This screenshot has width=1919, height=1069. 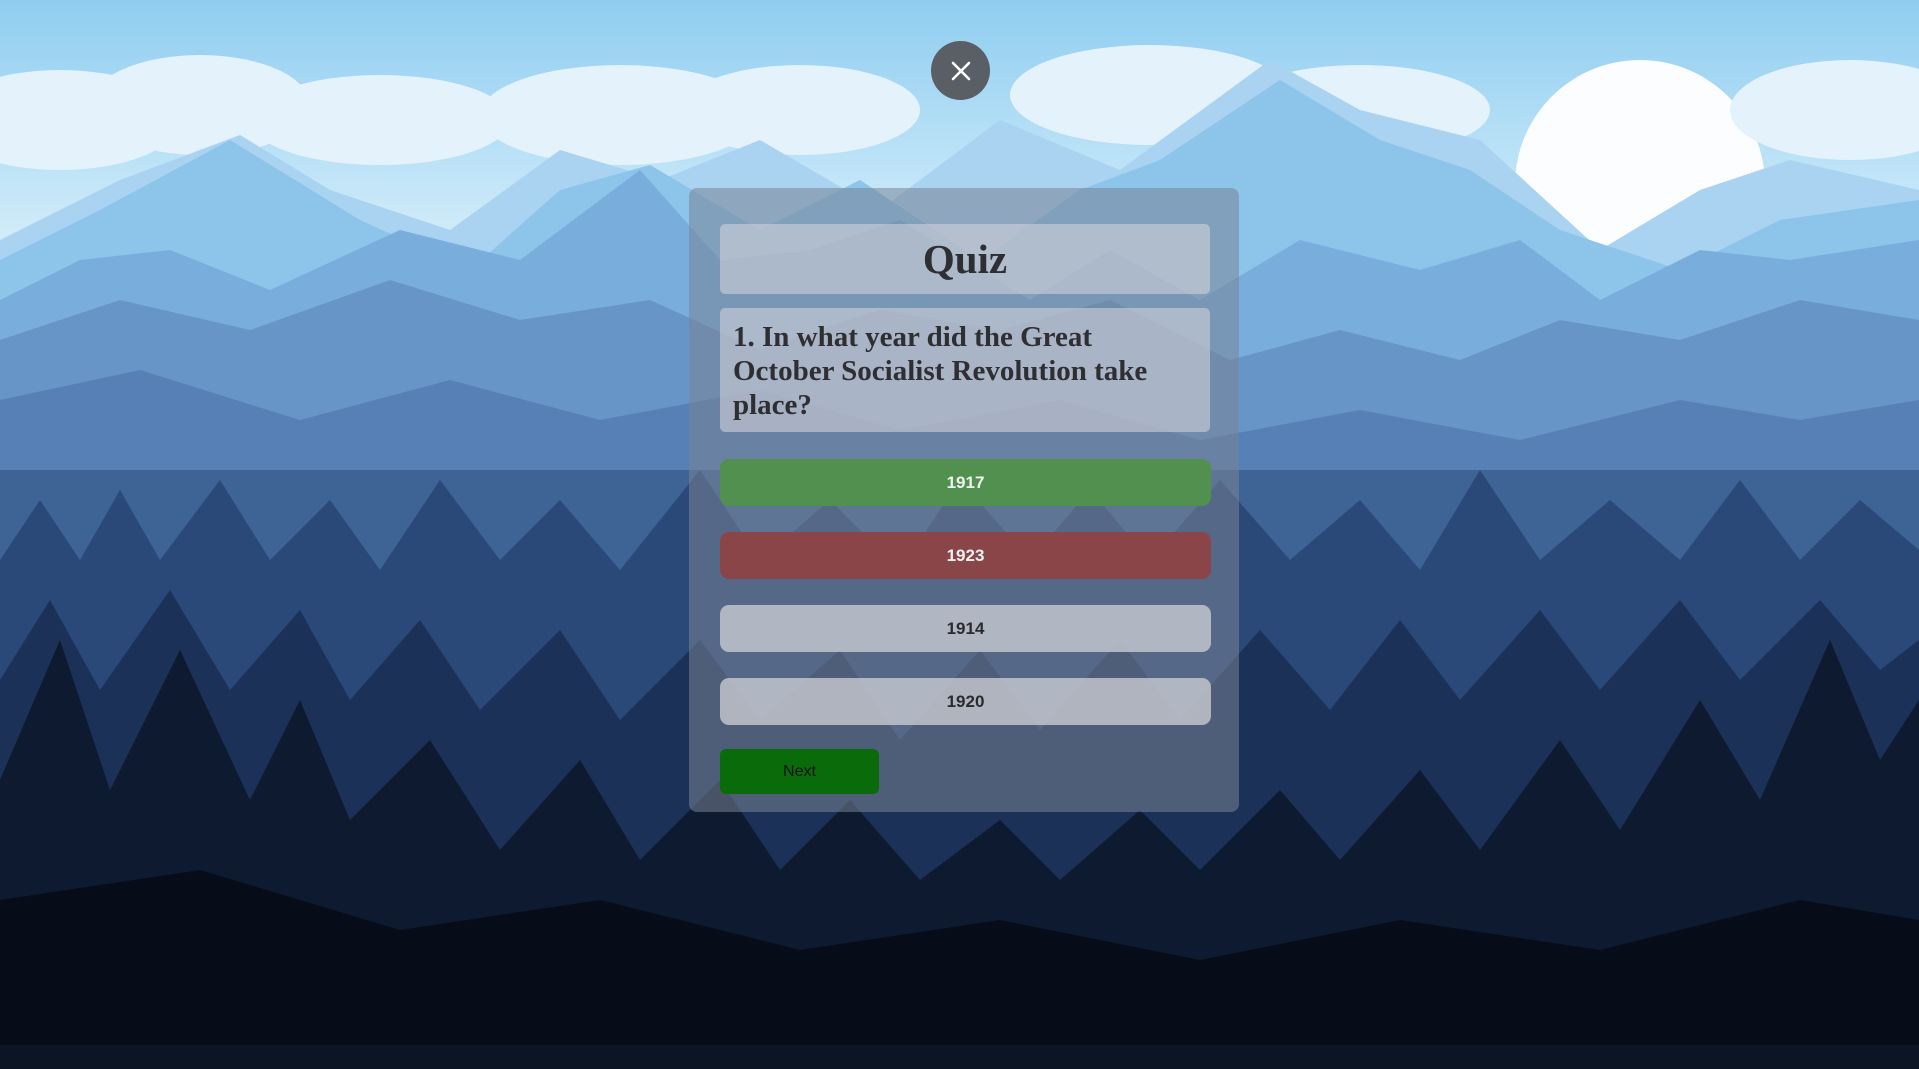 What do you see at coordinates (965, 482) in the screenshot?
I see `answer-button-correct: 1917` at bounding box center [965, 482].